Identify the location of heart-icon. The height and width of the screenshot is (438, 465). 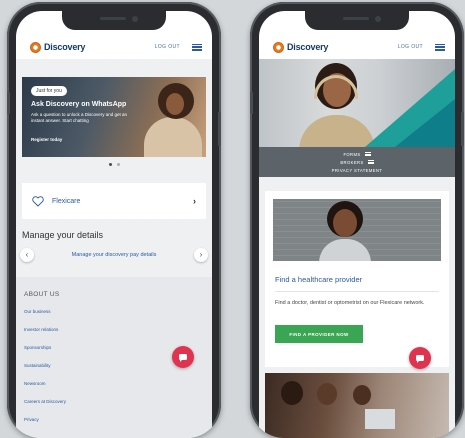
(38, 201).